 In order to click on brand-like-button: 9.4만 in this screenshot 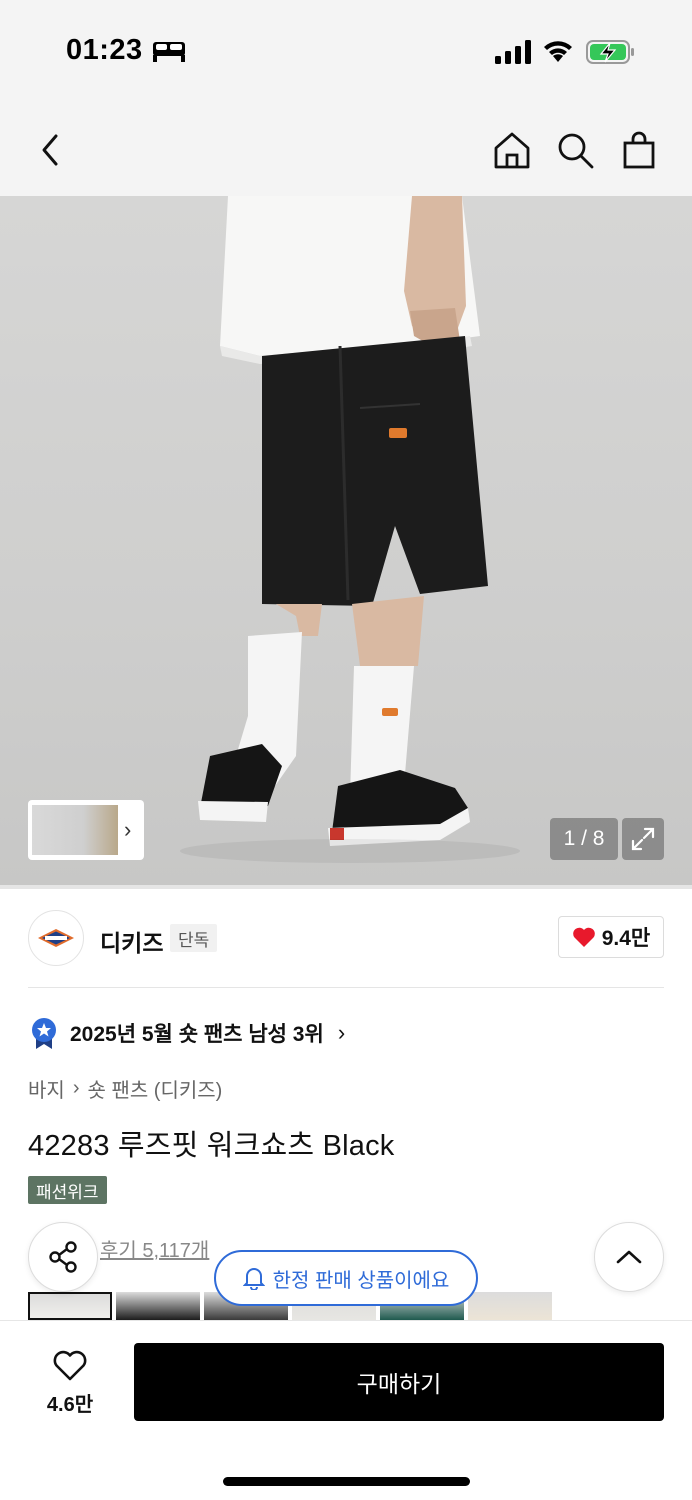, I will do `click(611, 937)`.